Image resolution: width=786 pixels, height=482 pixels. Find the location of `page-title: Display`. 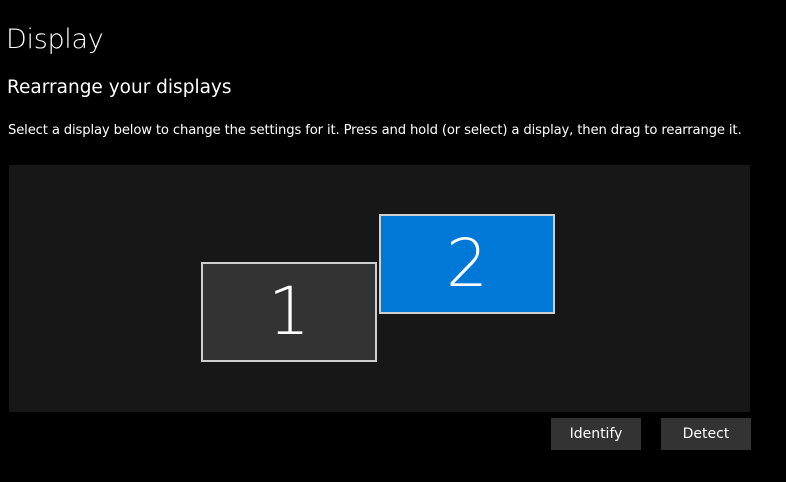

page-title: Display is located at coordinates (55, 39).